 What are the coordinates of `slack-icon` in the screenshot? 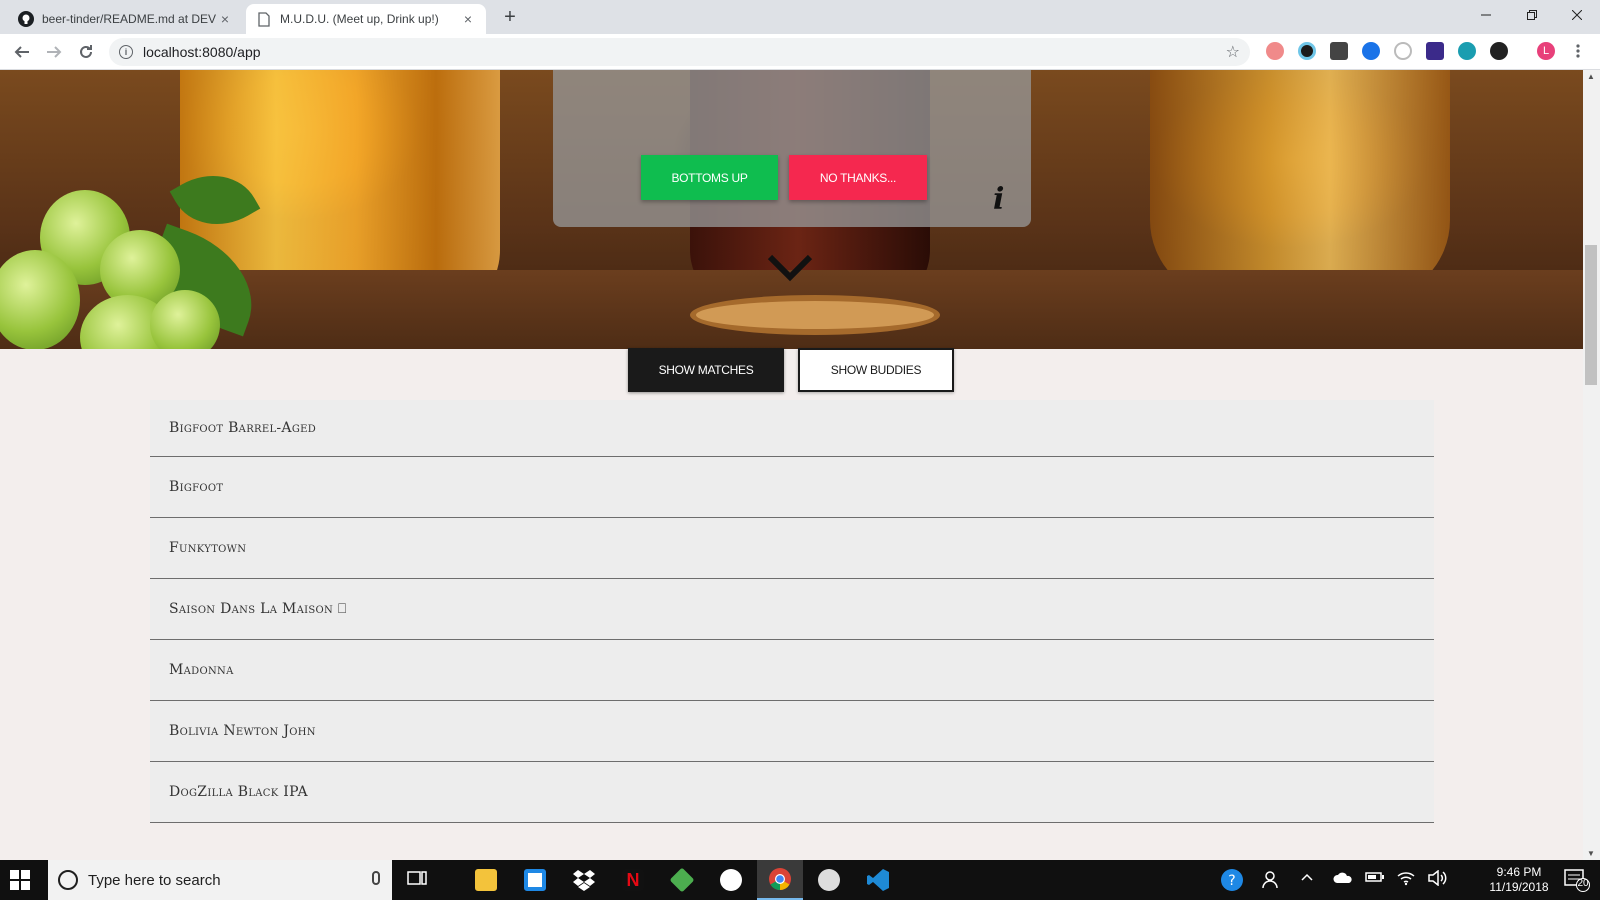 It's located at (731, 880).